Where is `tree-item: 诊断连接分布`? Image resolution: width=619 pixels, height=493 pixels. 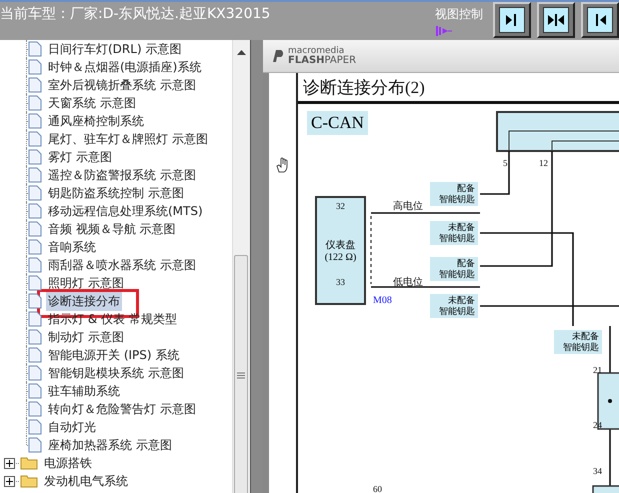
tree-item: 诊断连接分布 is located at coordinates (84, 301).